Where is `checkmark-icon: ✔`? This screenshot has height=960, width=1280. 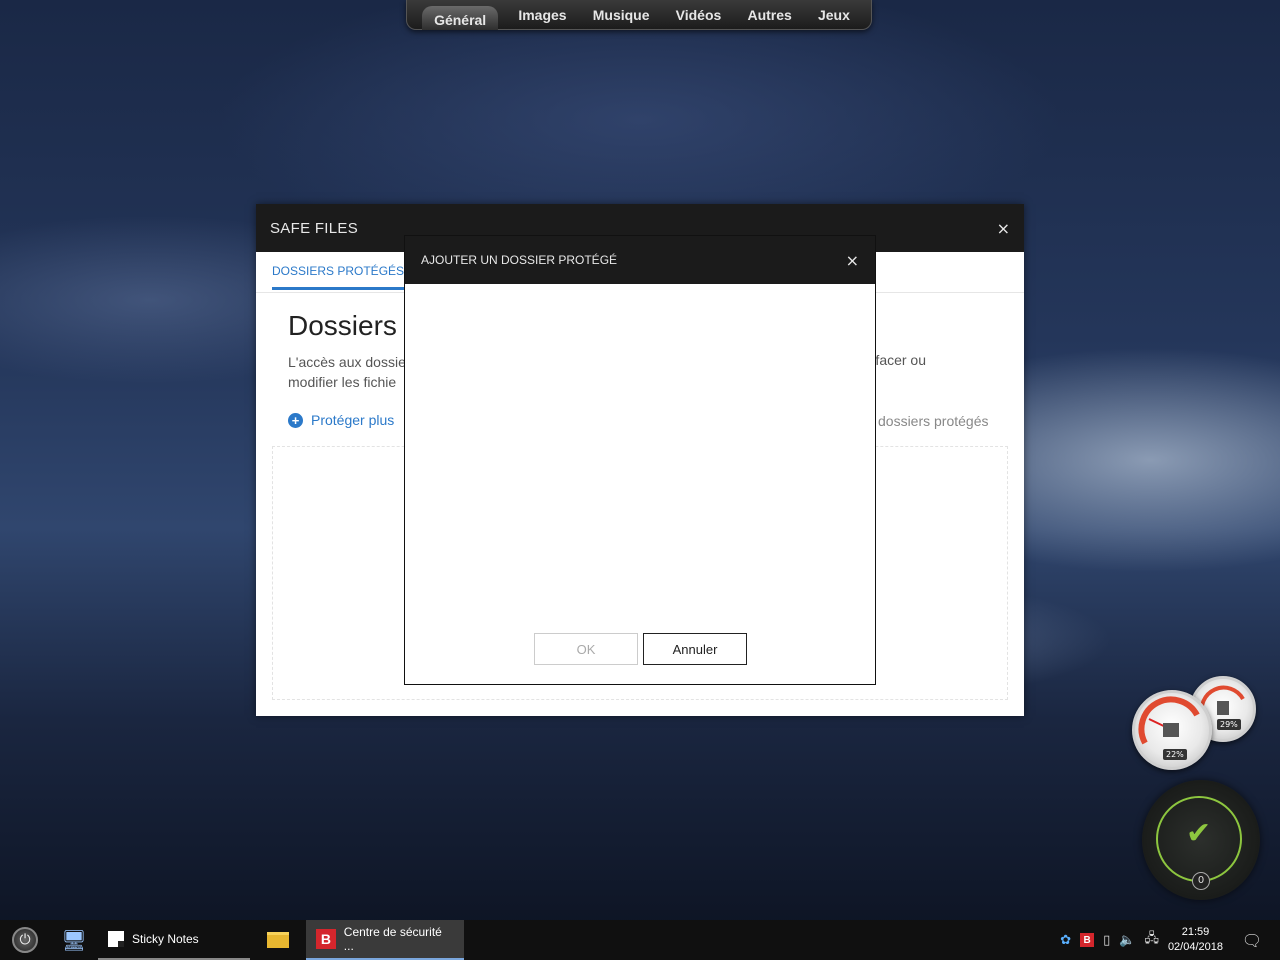
checkmark-icon: ✔ is located at coordinates (1199, 833).